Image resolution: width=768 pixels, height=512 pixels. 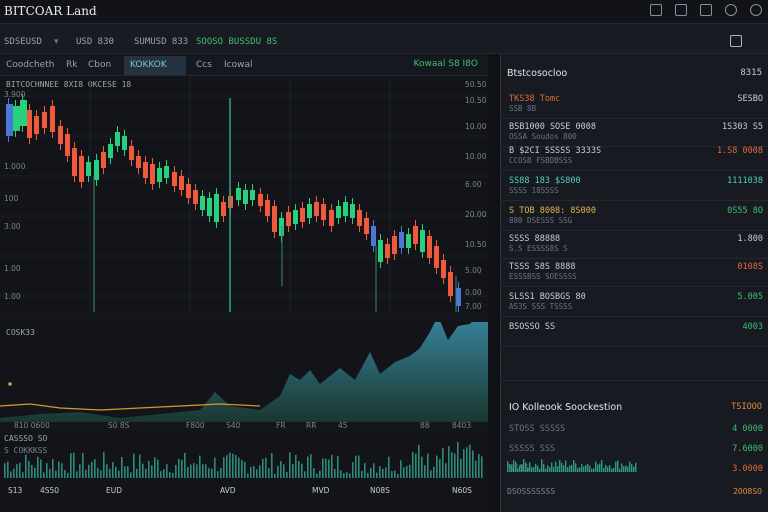 I want to click on tab-cbon: Cbon, so click(x=99, y=65).